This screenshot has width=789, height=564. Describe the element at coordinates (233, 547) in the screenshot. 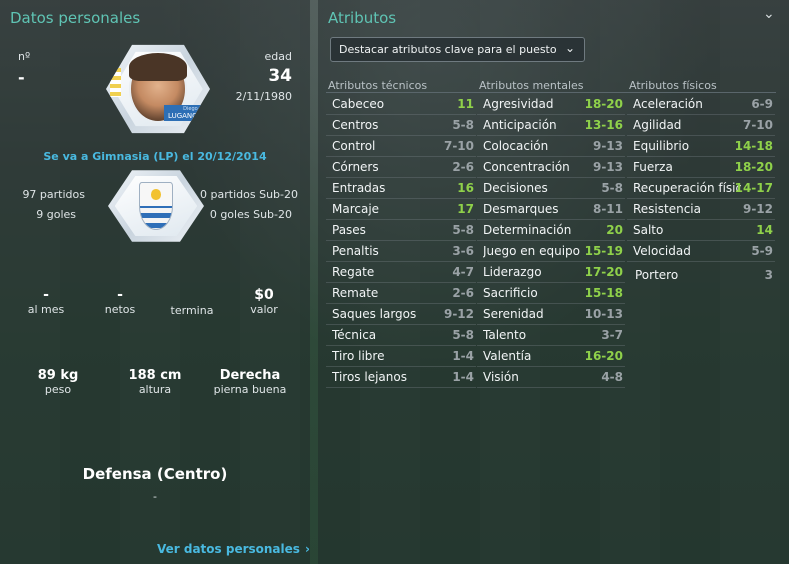

I see `view-personal-details-link: Ver datos personales ›` at that location.